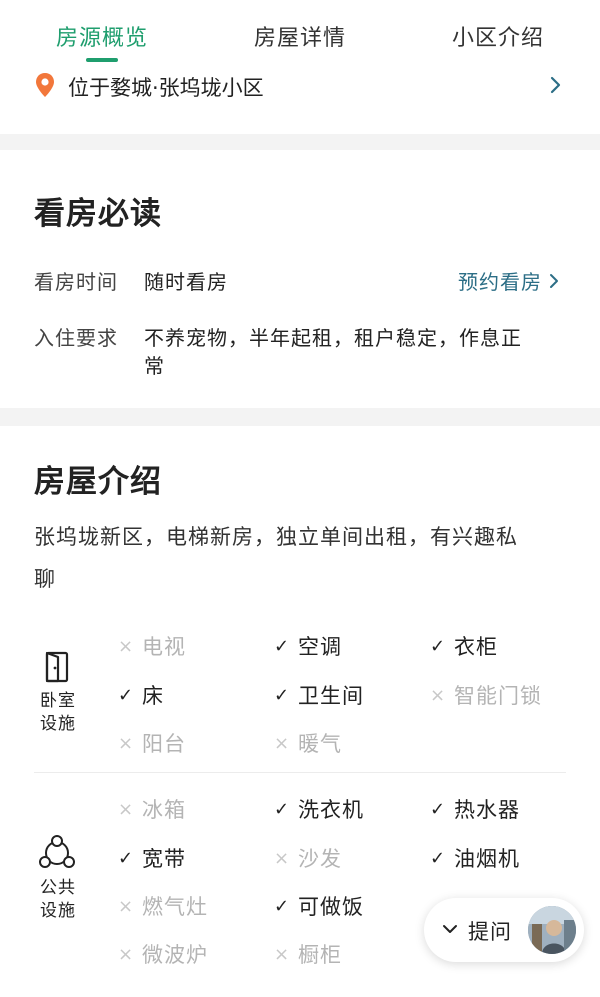  I want to click on facility-cooking: ✓ 可做饭, so click(319, 907).